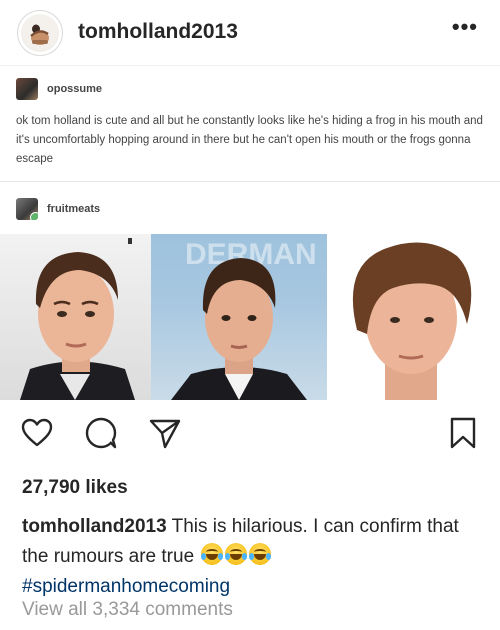 Image resolution: width=500 pixels, height=630 pixels. I want to click on likes-count: 27,790 likes, so click(75, 488).